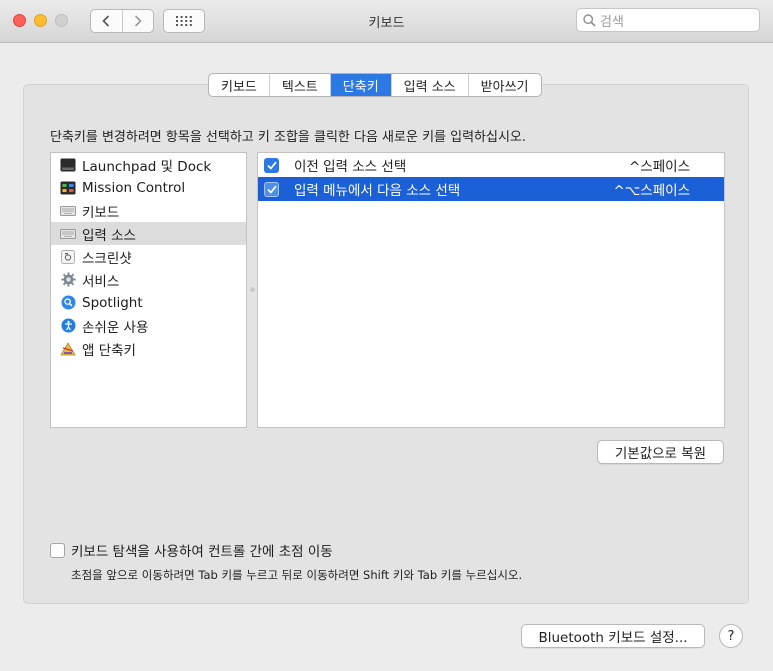 The image size is (773, 671). What do you see at coordinates (731, 636) in the screenshot?
I see `help-button: ?` at bounding box center [731, 636].